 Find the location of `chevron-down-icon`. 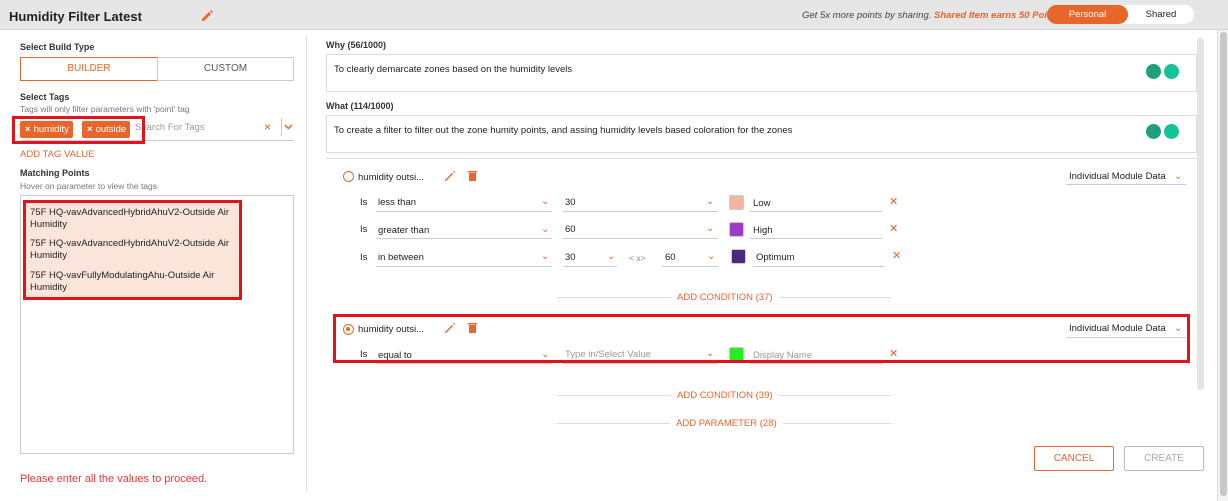

chevron-down-icon is located at coordinates (288, 127).